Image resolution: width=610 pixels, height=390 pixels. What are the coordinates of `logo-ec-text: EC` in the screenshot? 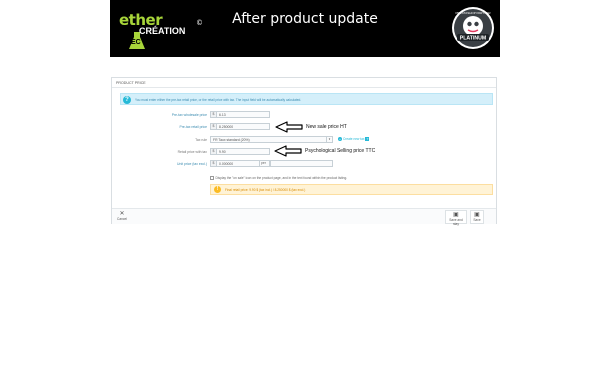 It's located at (136, 42).